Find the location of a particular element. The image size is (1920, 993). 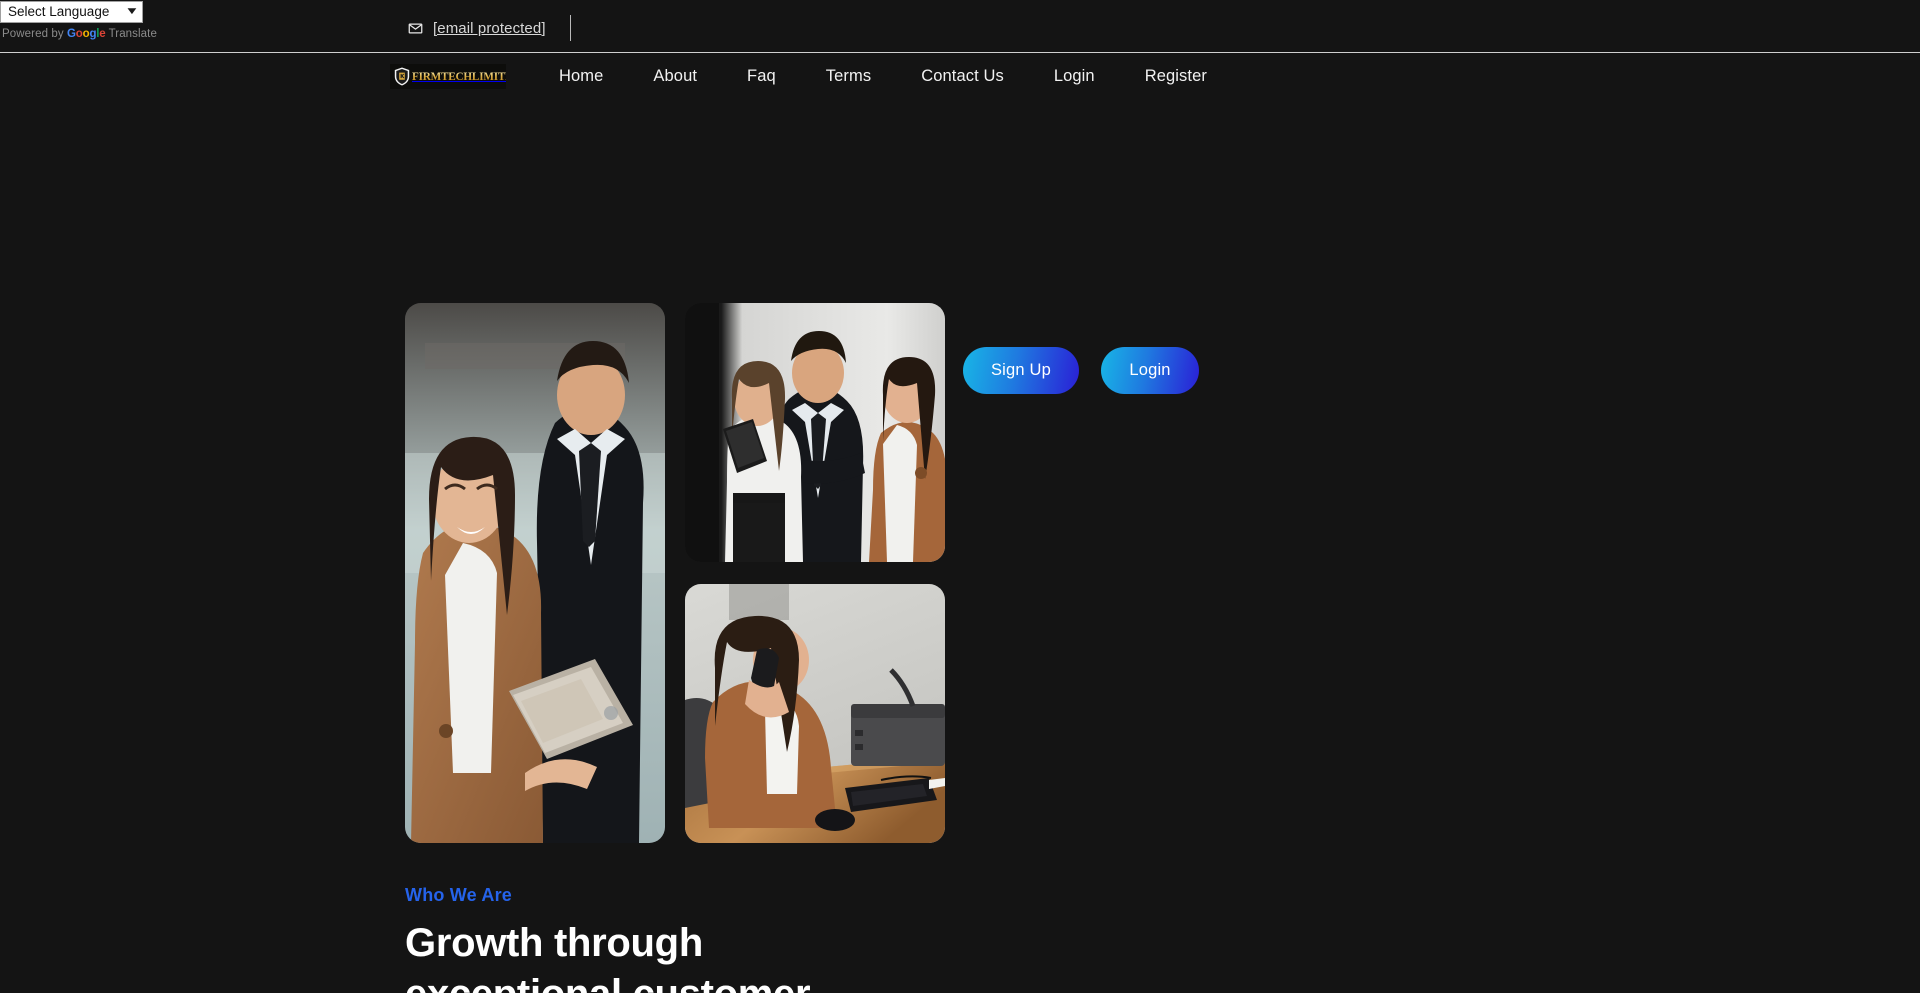

photo-illustration-phone-desk is located at coordinates (815, 713).